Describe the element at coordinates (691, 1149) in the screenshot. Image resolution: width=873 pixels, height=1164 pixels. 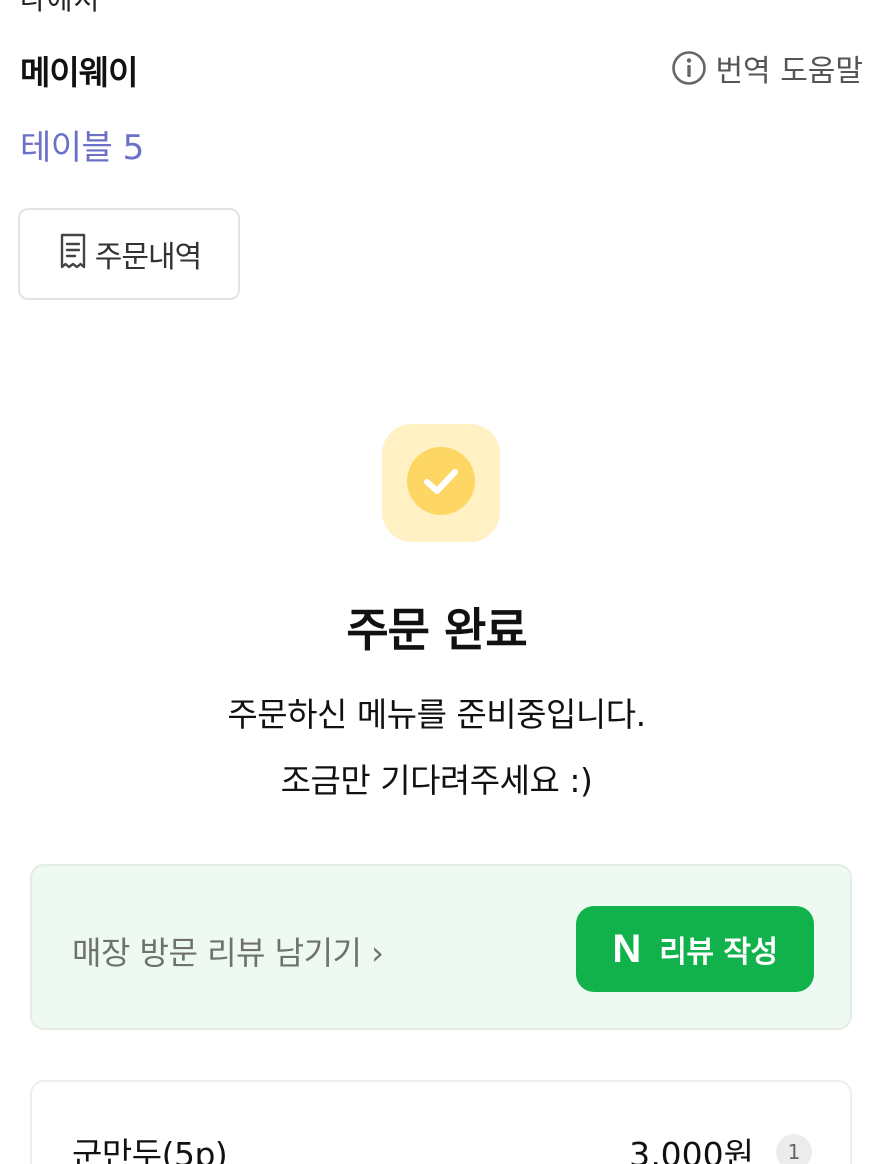
I see `order-item-price: 3,000원` at that location.